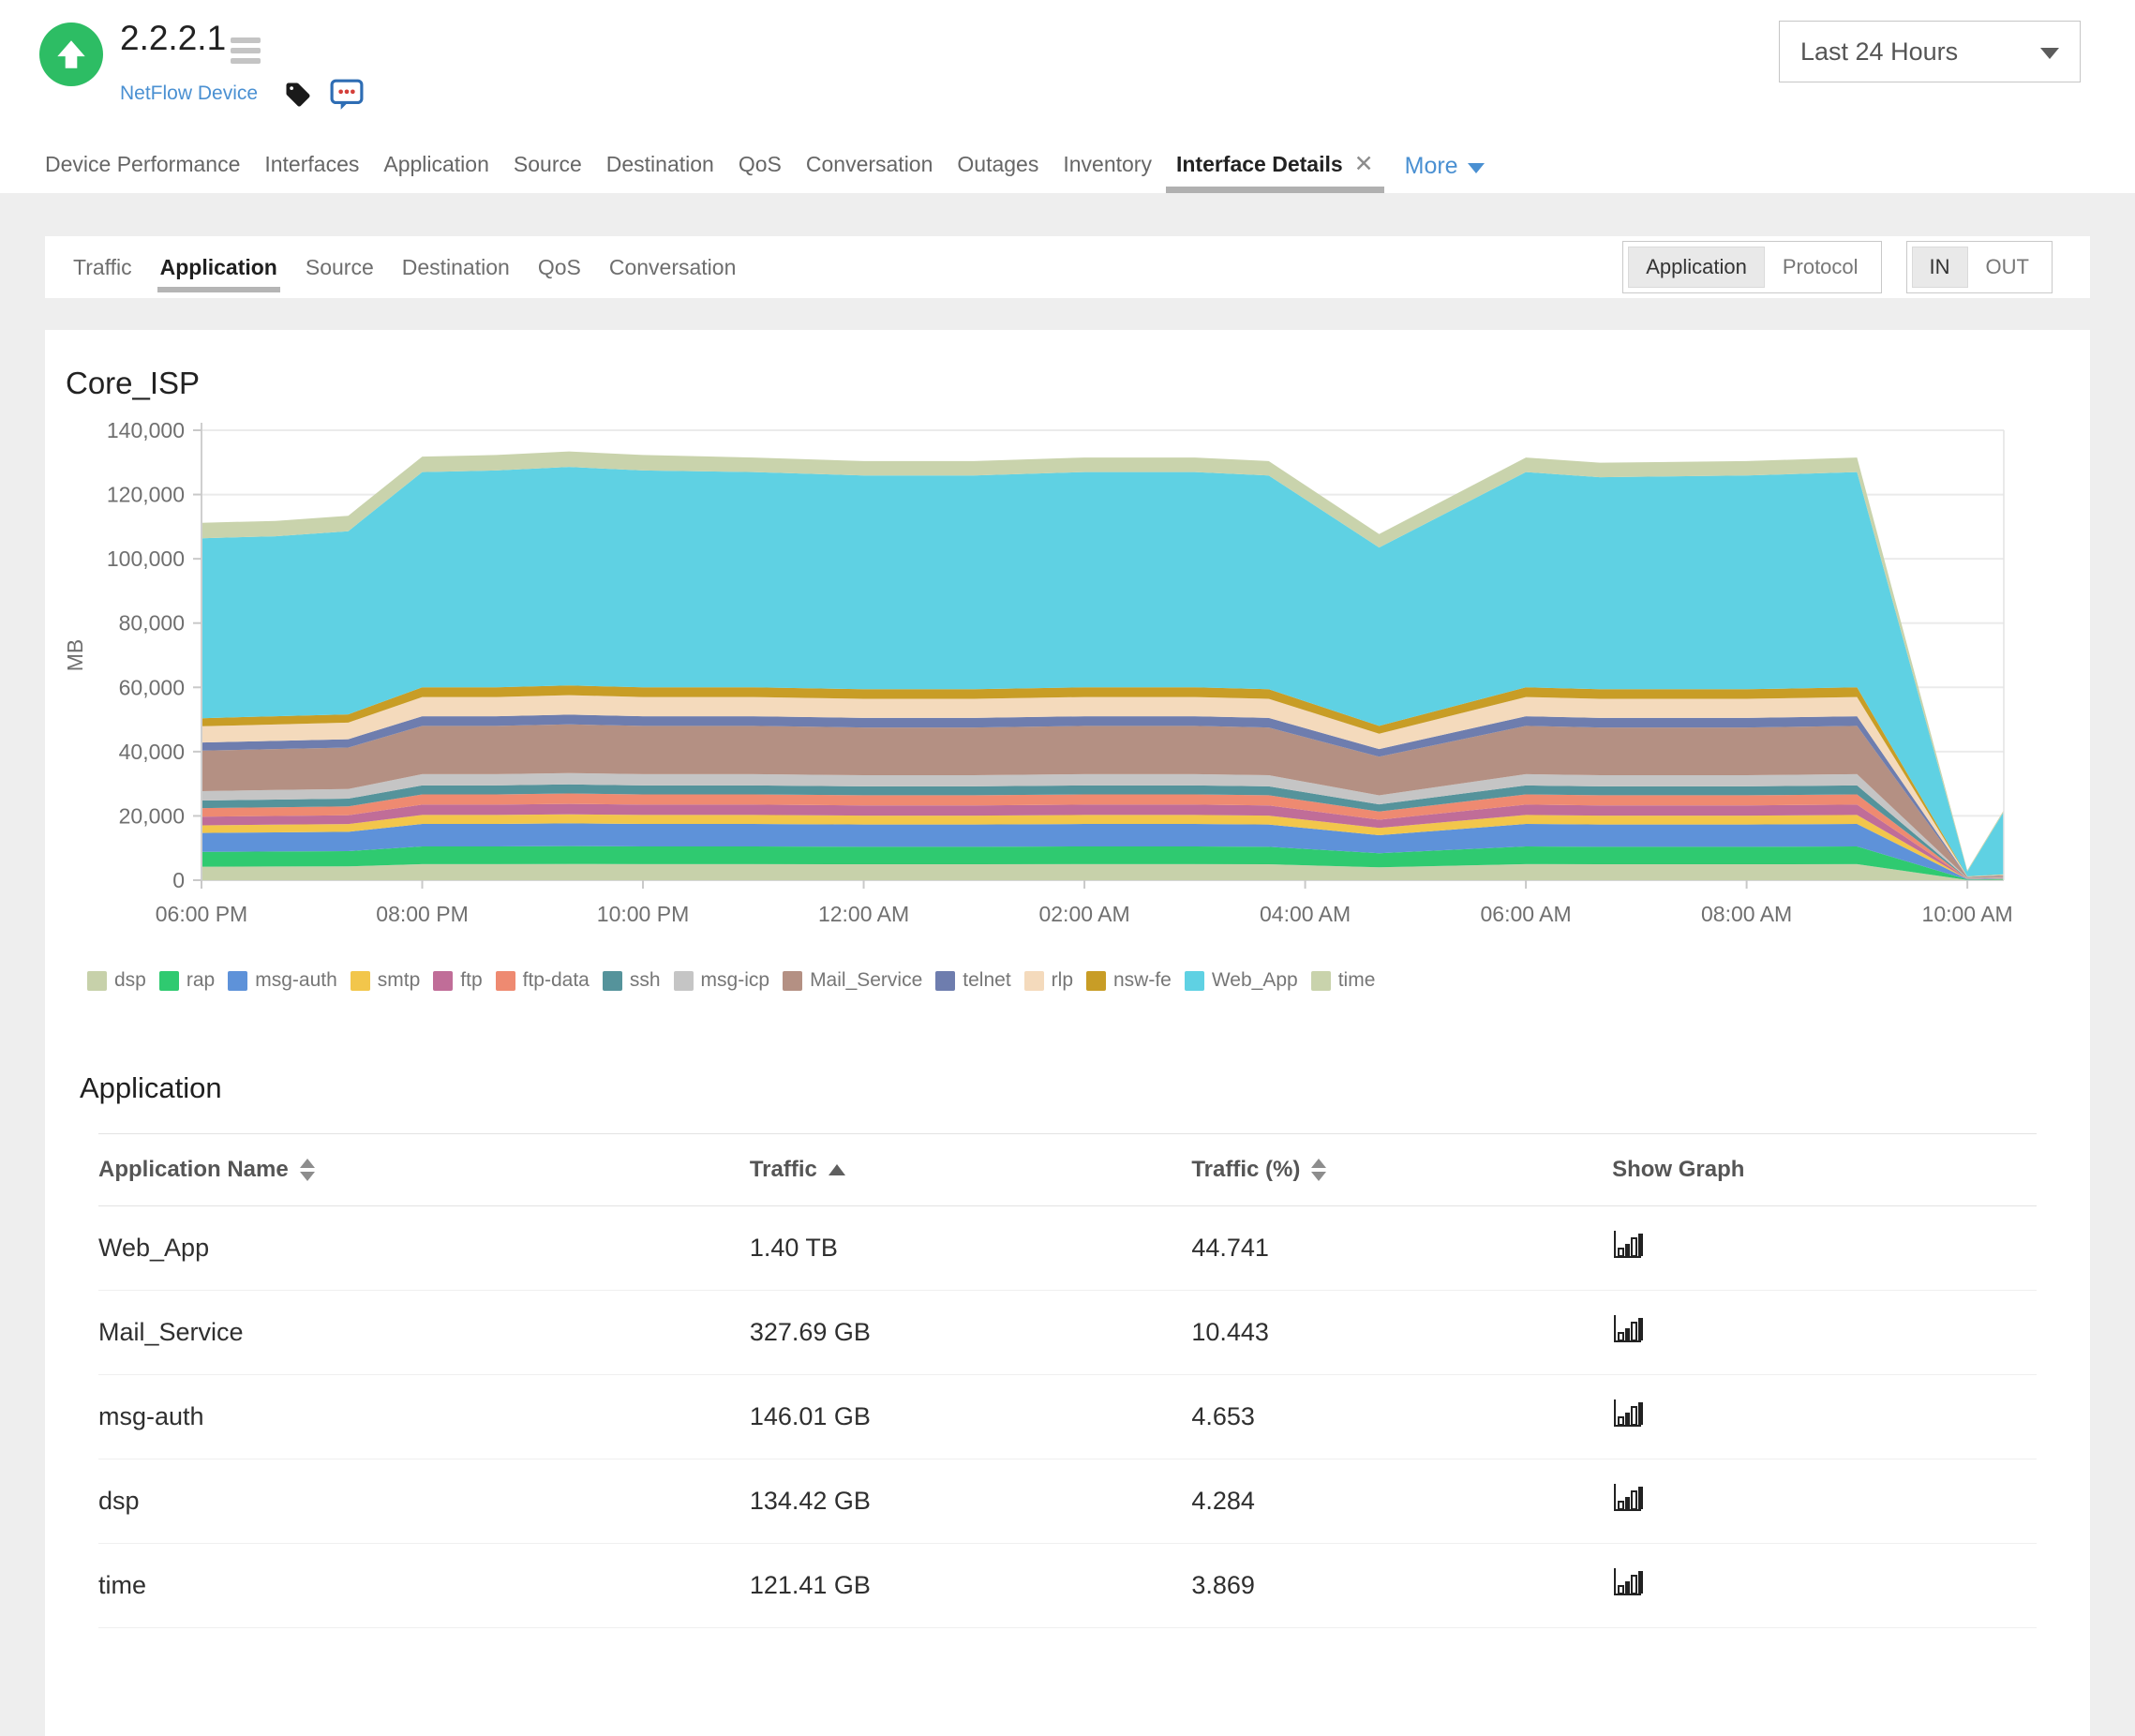 The image size is (2135, 1736). What do you see at coordinates (810, 1416) in the screenshot?
I see `cell-traffic: 146.01 GB` at bounding box center [810, 1416].